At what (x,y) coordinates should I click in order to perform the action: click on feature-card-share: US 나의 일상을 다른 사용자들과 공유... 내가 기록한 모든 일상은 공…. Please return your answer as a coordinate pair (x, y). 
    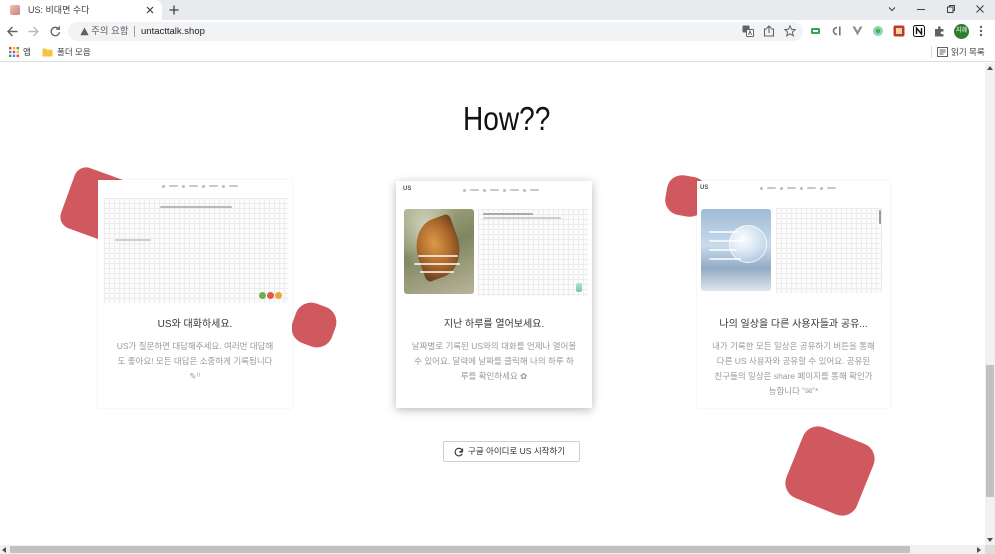
    Looking at the image, I should click on (793, 294).